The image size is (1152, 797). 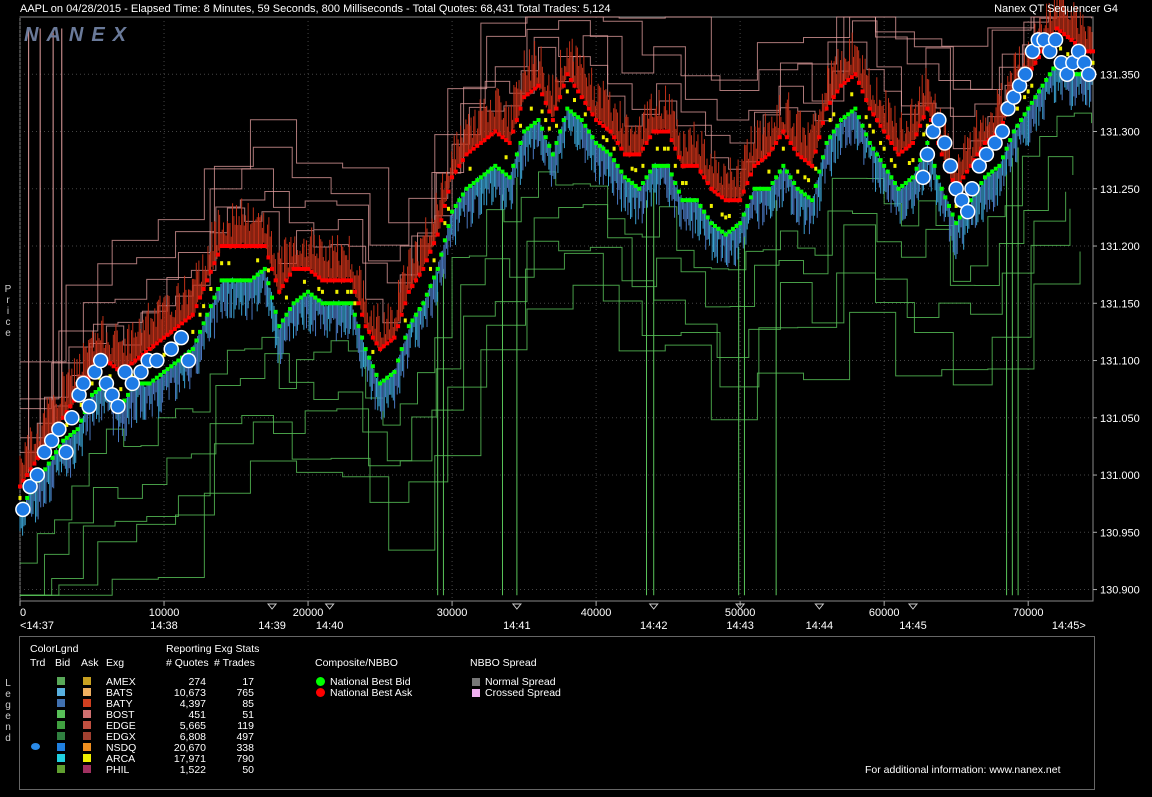 What do you see at coordinates (164, 626) in the screenshot?
I see `time-tick-label: 14:38` at bounding box center [164, 626].